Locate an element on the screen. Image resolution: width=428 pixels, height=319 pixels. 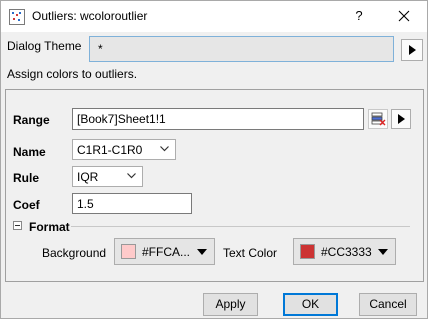
name-dropdown: C1R1-C1R0 is located at coordinates (124, 149).